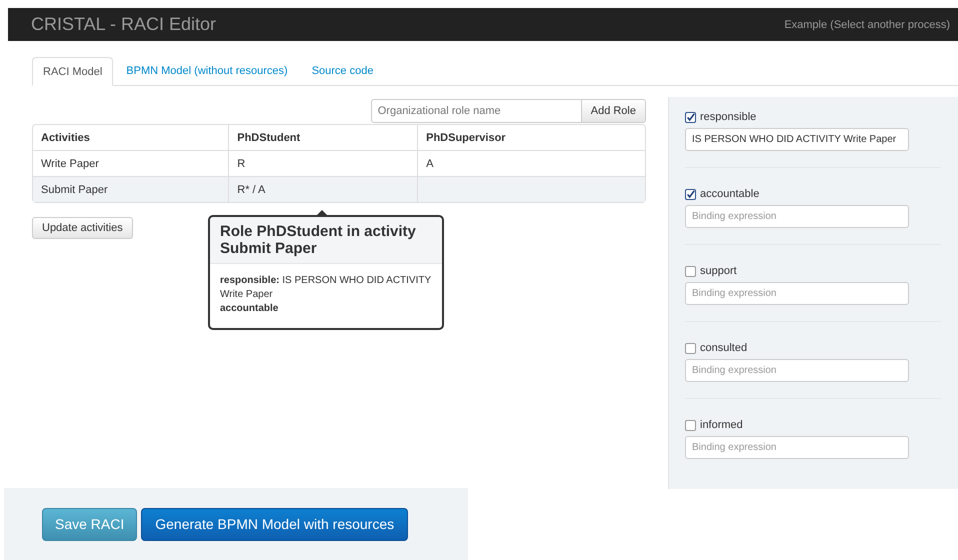 This screenshot has width=958, height=560. I want to click on column-header: Activities, so click(65, 138).